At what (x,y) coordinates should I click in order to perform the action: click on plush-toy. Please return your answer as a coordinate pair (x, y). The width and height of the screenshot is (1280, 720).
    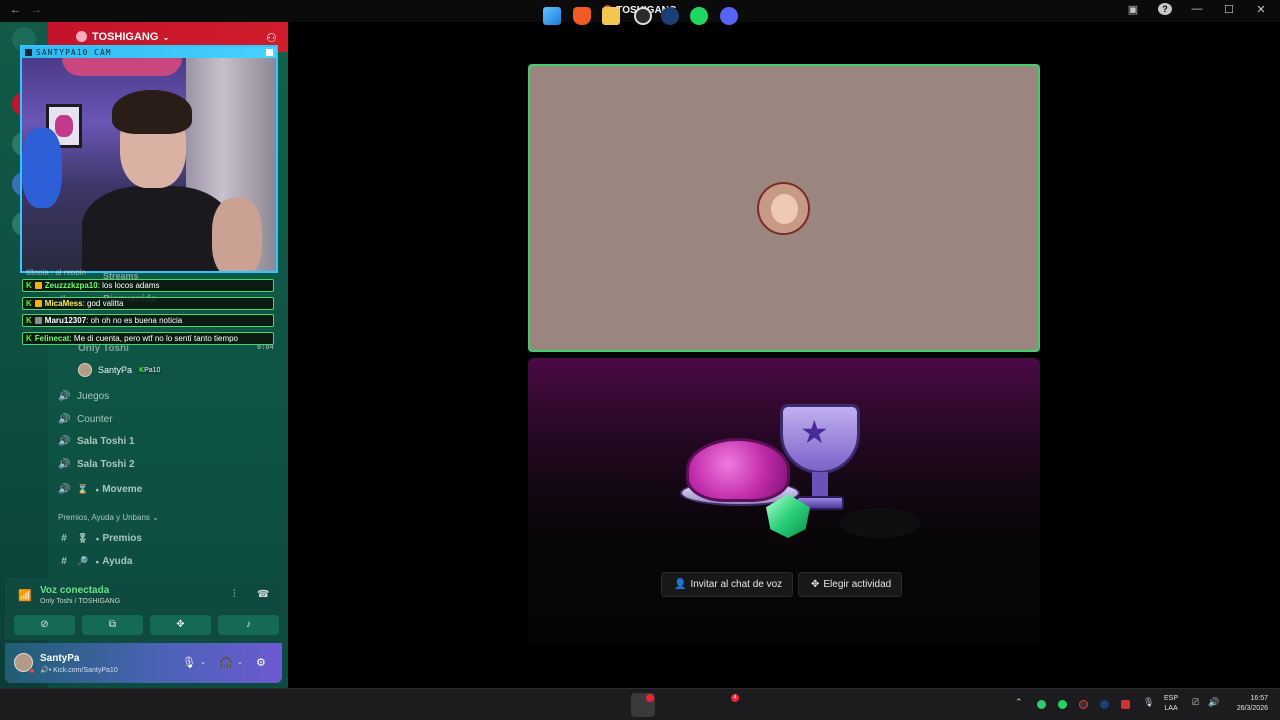
    Looking at the image, I should click on (42, 168).